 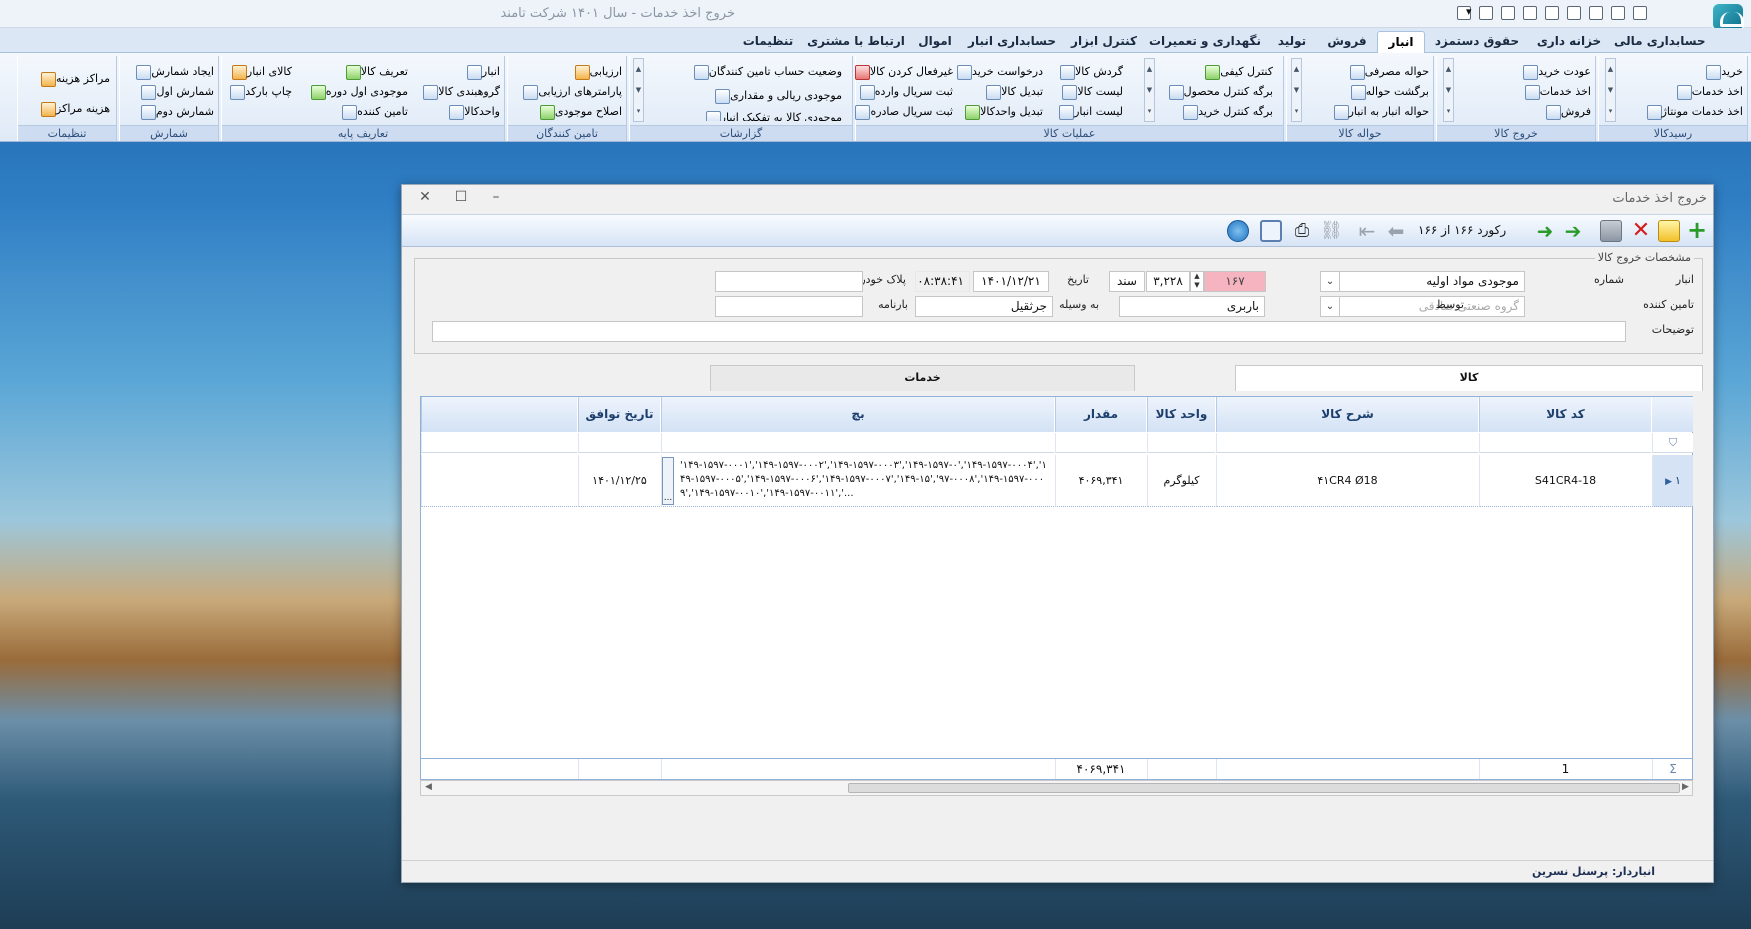 I want to click on scroll-right-icon: ▶, so click(x=1685, y=787).